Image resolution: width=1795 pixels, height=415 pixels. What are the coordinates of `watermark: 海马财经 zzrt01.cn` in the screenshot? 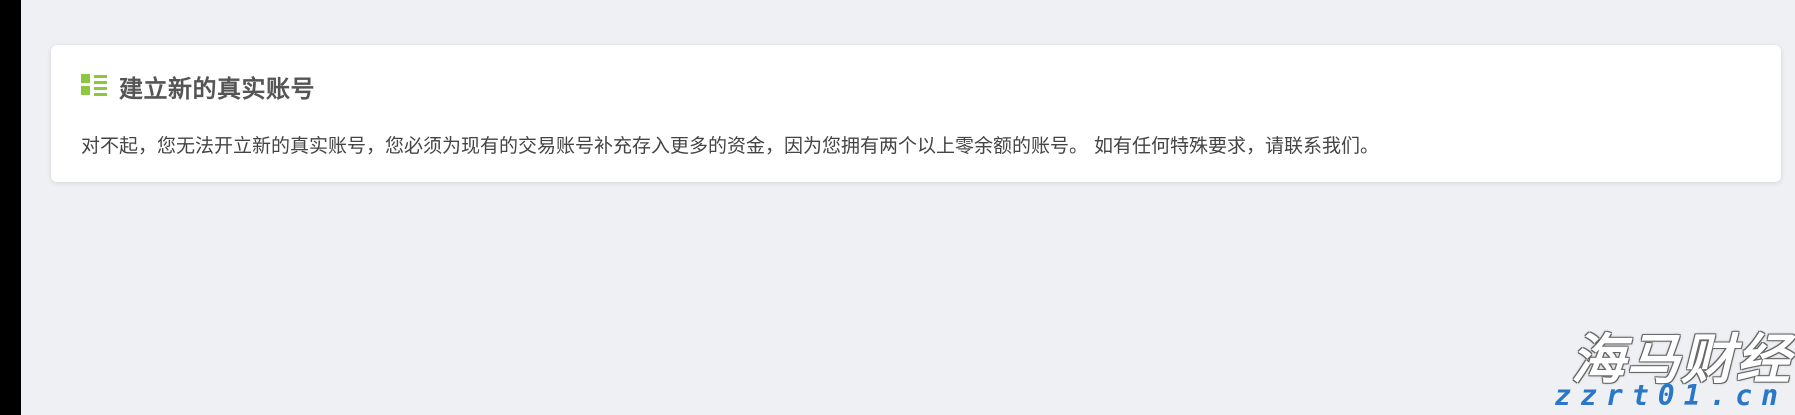 It's located at (1670, 365).